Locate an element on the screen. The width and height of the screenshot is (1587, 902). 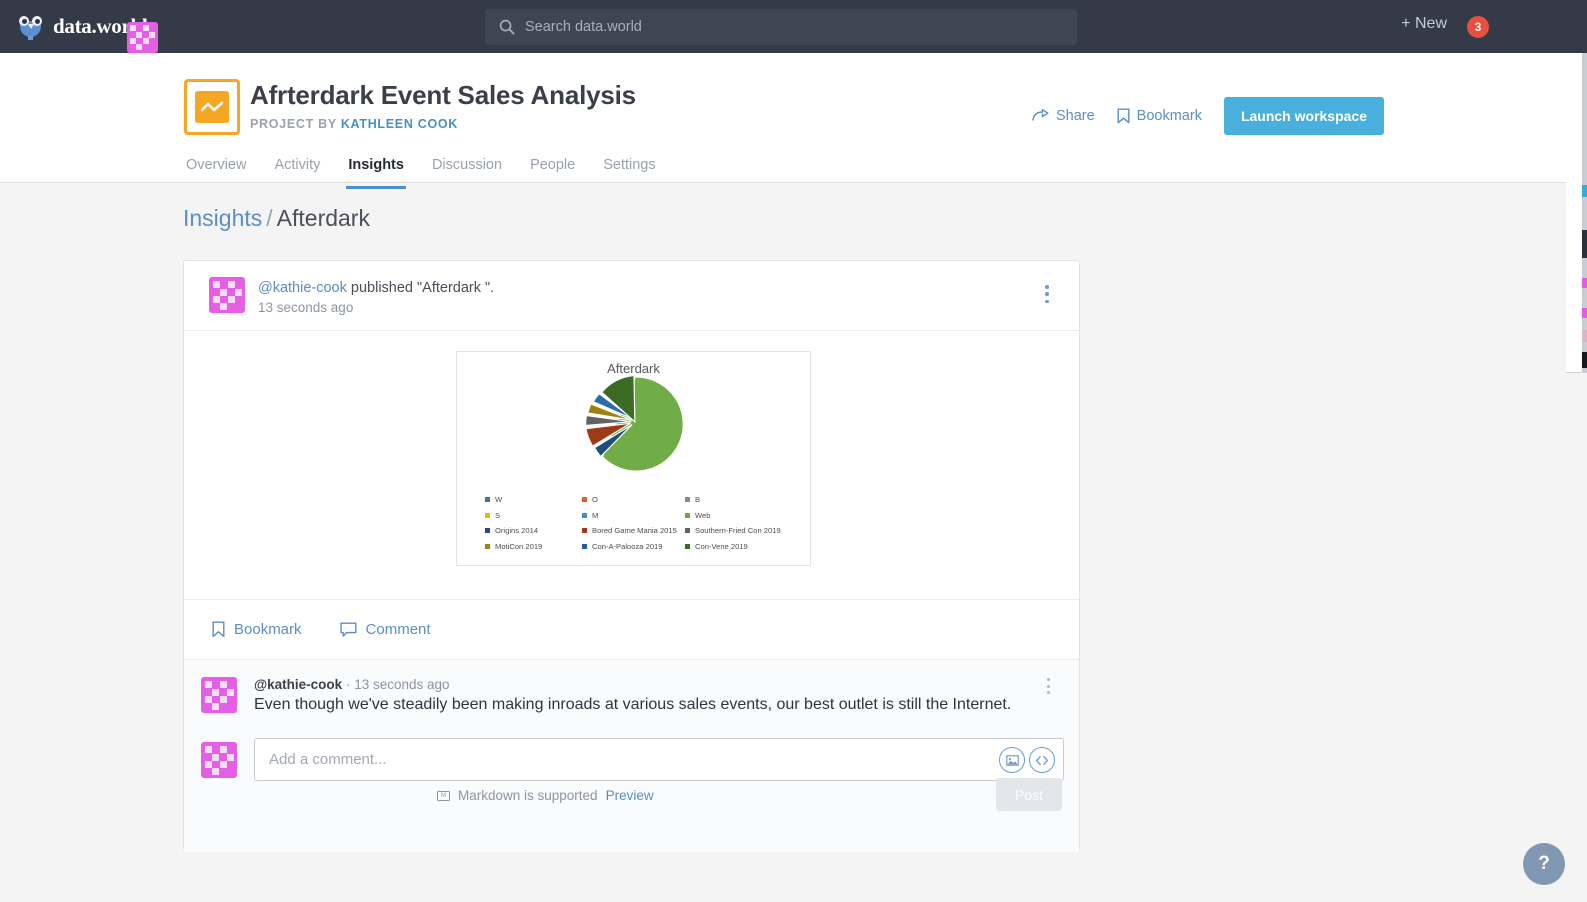
legend-label: W is located at coordinates (499, 499).